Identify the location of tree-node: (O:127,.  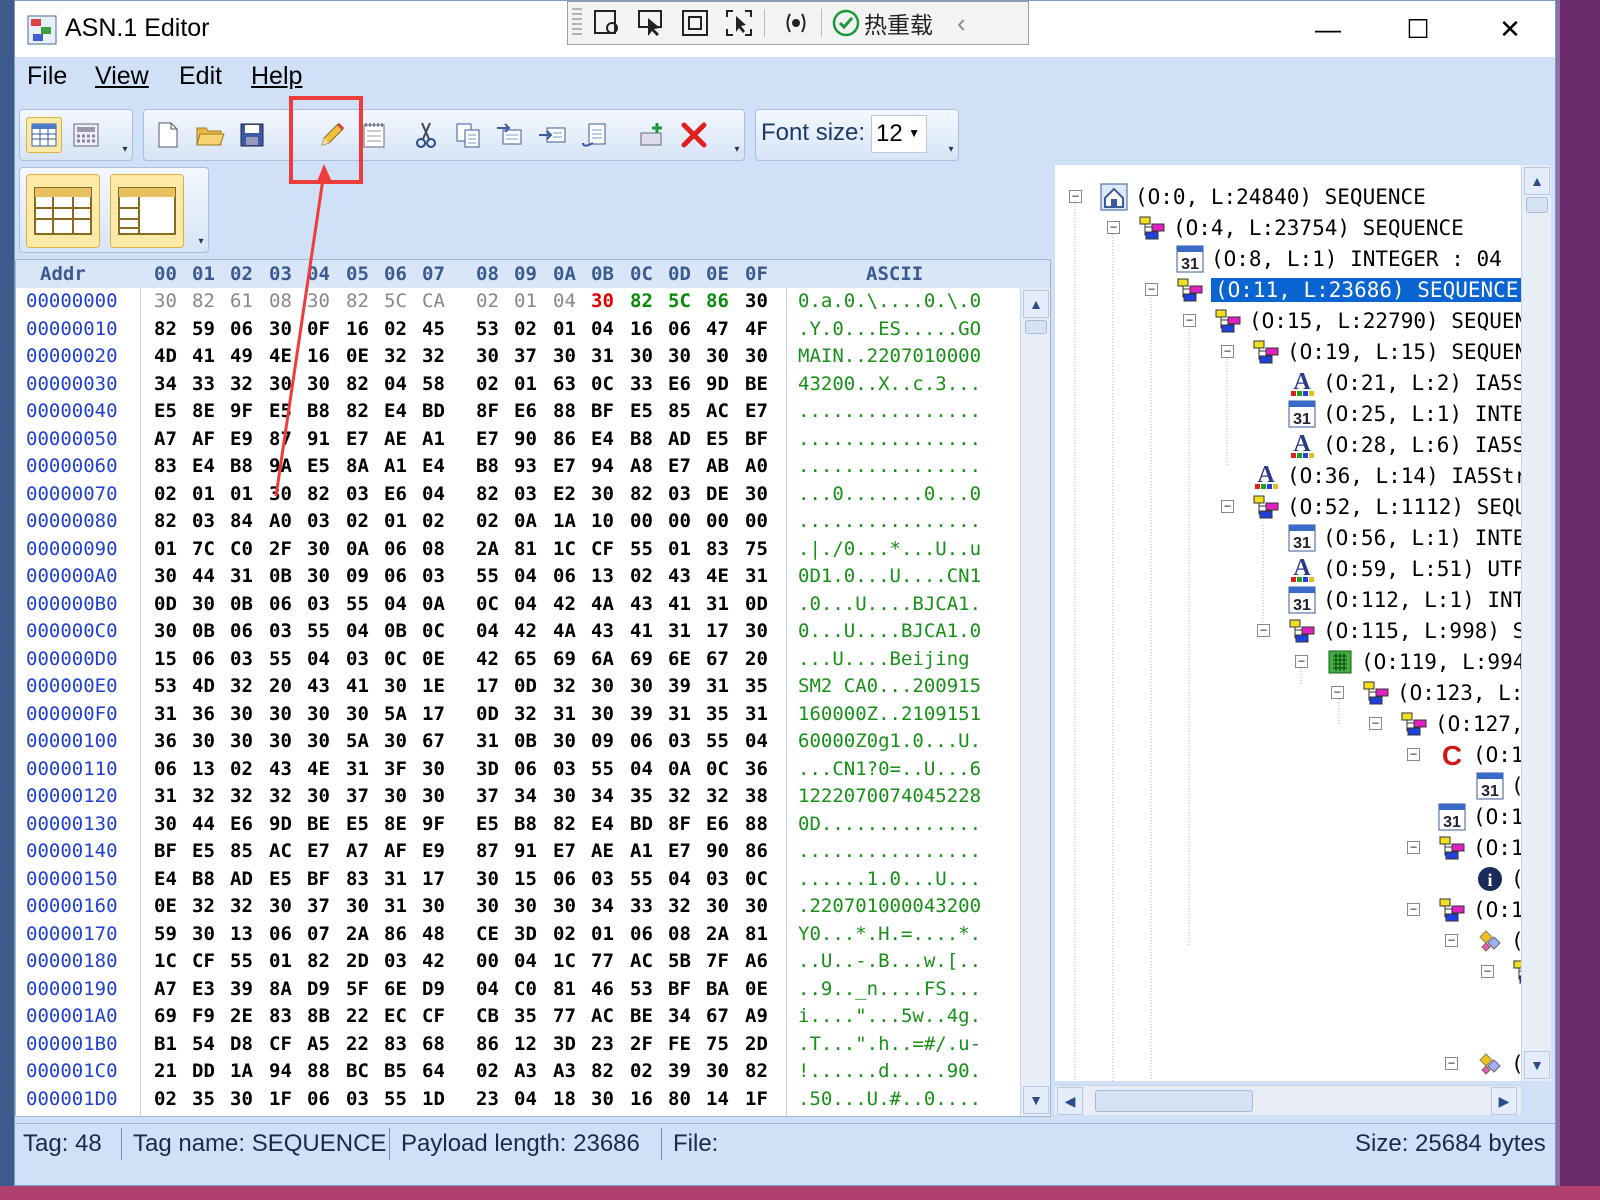
(1460, 723).